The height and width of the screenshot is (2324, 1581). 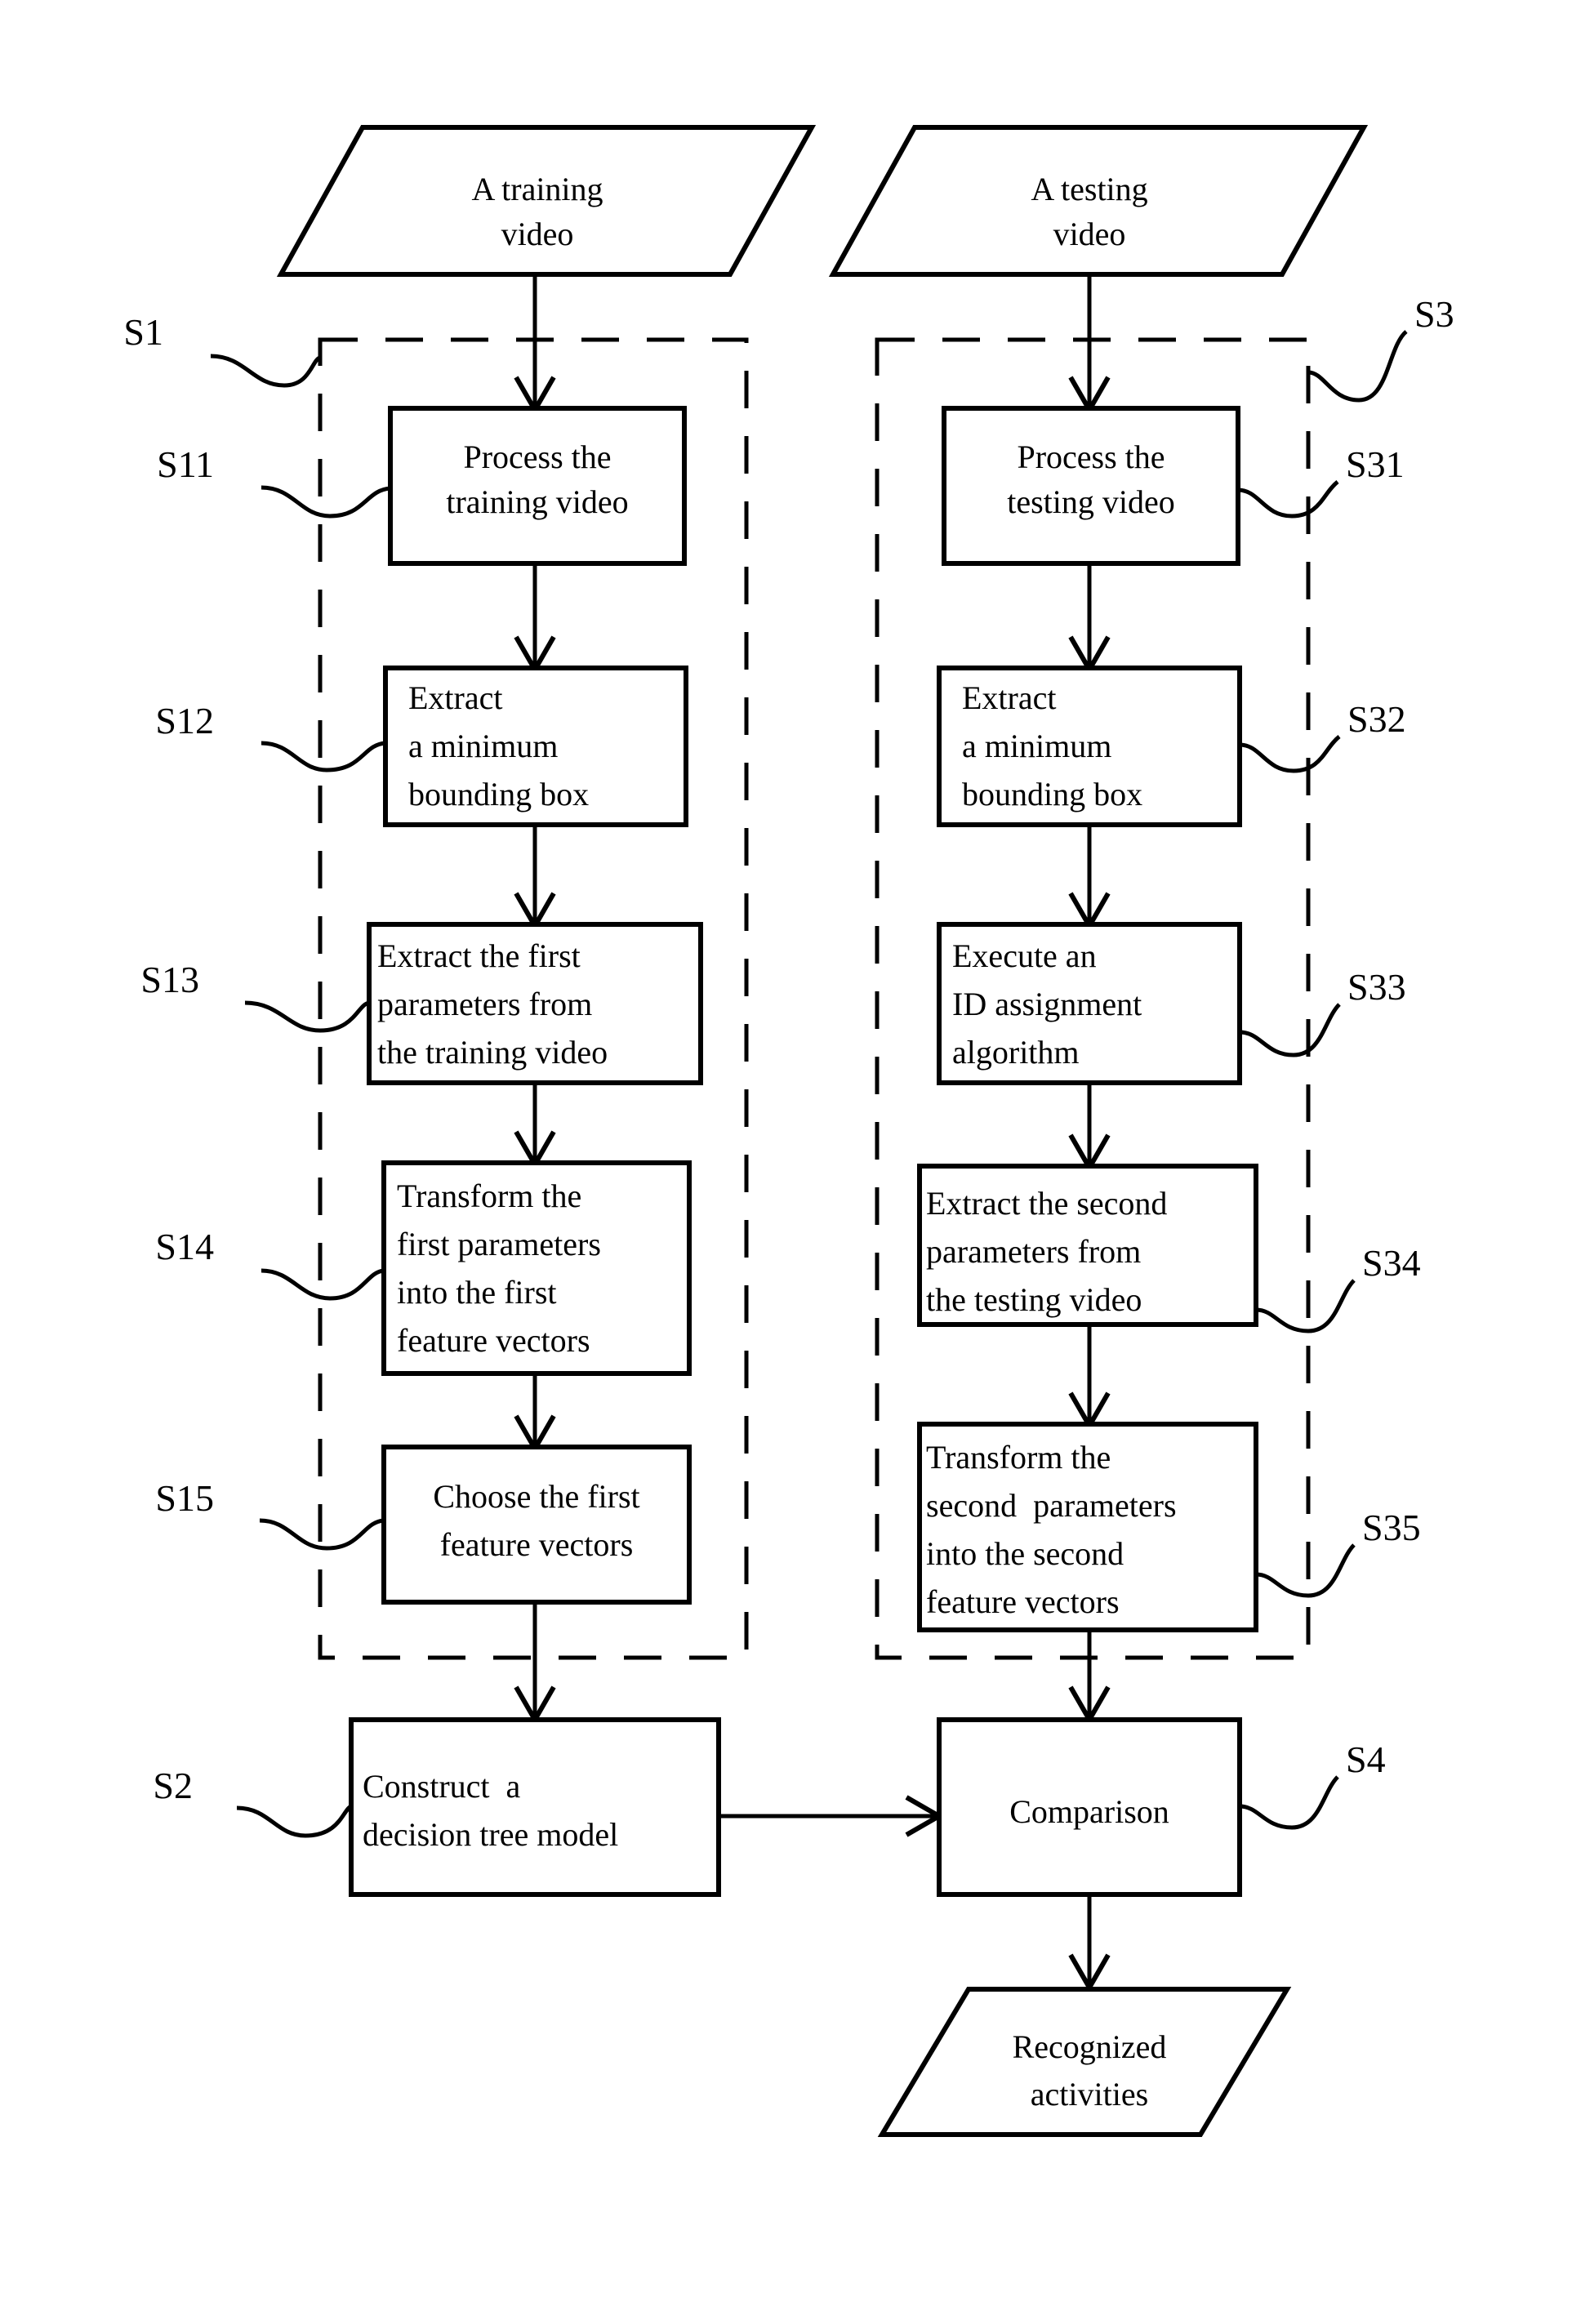 What do you see at coordinates (1036, 746) in the screenshot?
I see `s32-line2: a minimum` at bounding box center [1036, 746].